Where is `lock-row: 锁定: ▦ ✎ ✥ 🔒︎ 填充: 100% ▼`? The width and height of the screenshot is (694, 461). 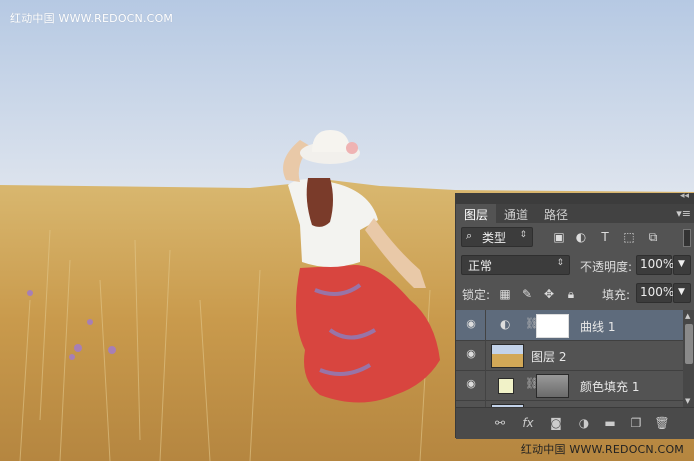
lock-row: 锁定: ▦ ✎ ✥ 🔒︎ 填充: 100% ▼ is located at coordinates (575, 294).